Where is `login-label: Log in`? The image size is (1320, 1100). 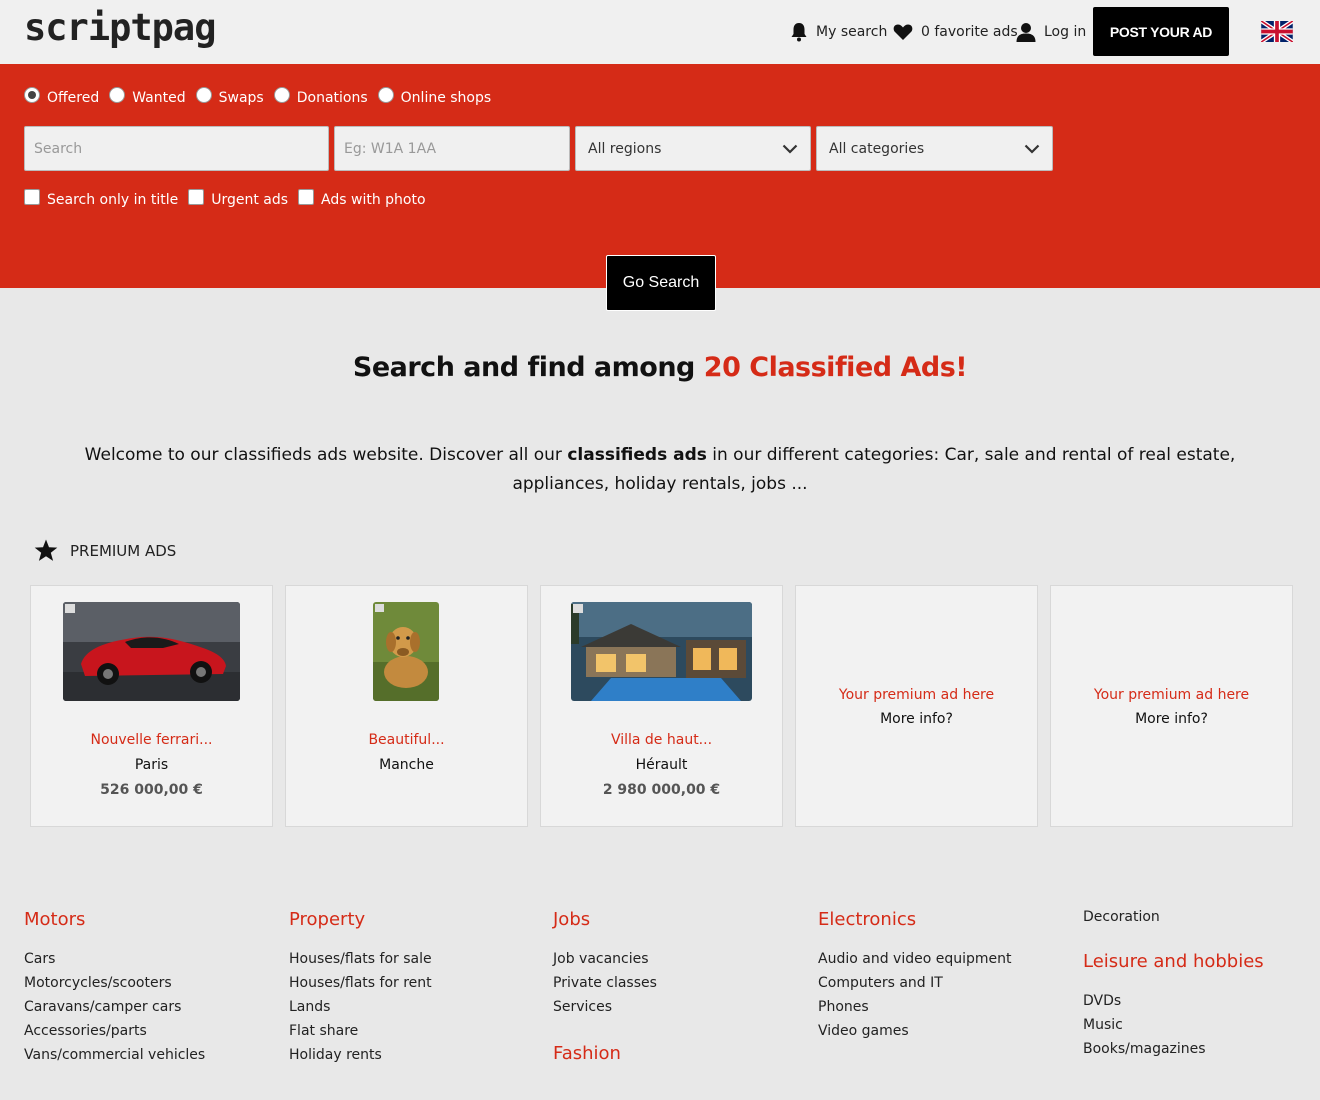 login-label: Log in is located at coordinates (1065, 32).